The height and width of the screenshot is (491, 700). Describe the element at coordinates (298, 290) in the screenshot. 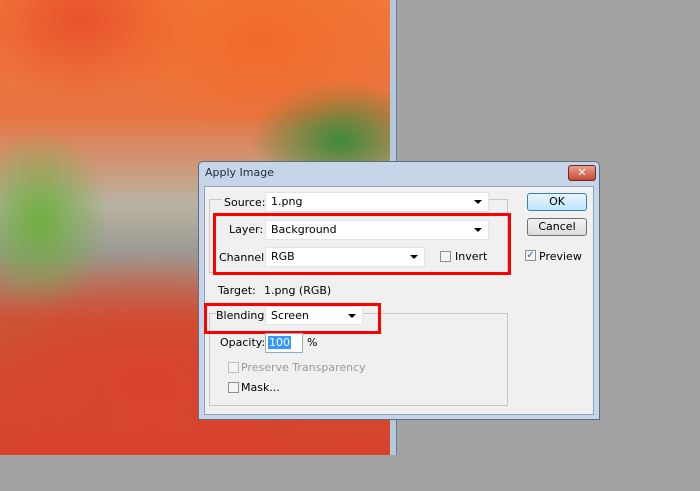

I see `target-value: 1.png (RGB)` at that location.